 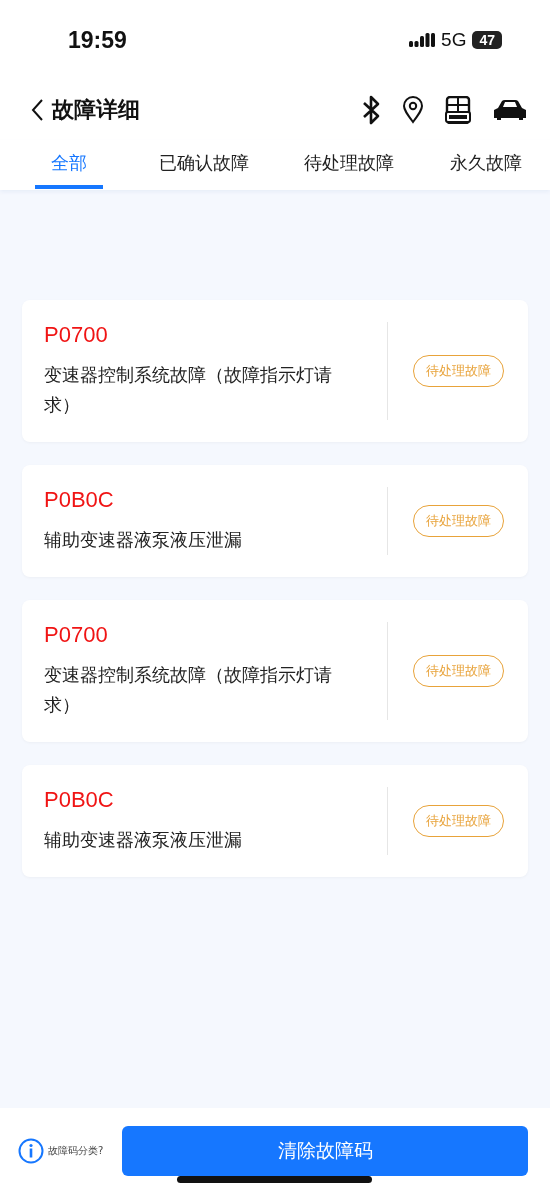 I want to click on obd-connector-icon, so click(x=458, y=110).